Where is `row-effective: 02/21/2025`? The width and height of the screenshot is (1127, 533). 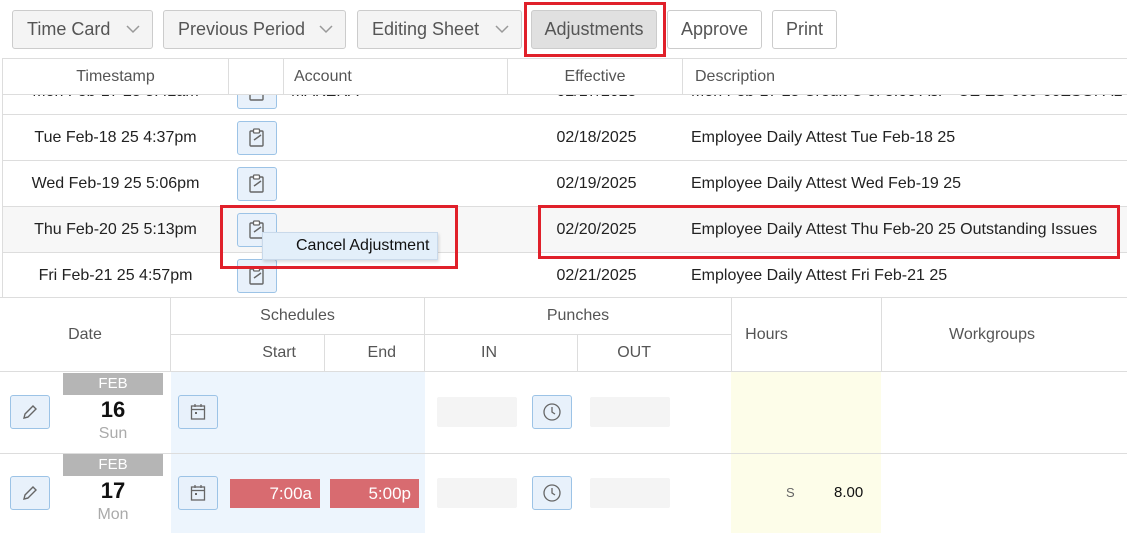
row-effective: 02/21/2025 is located at coordinates (596, 275).